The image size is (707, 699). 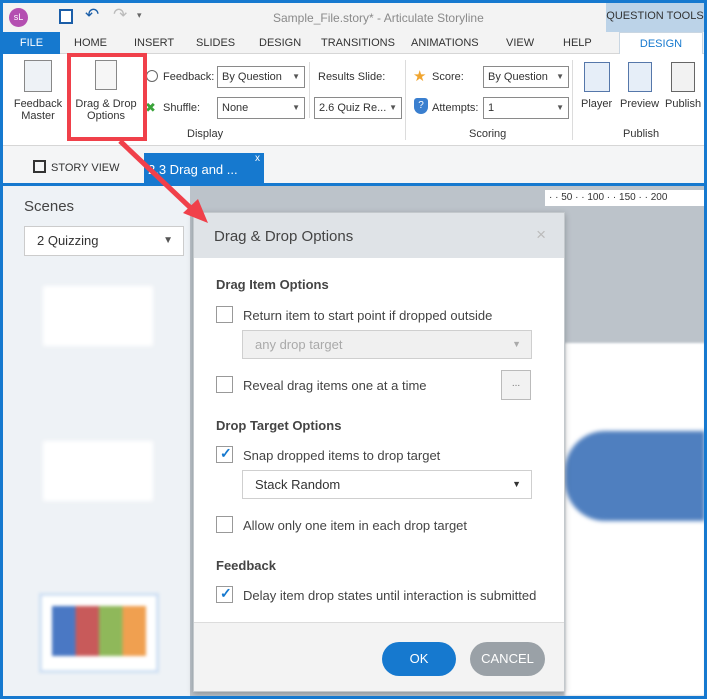 I want to click on arrow-line, so click(x=158, y=177).